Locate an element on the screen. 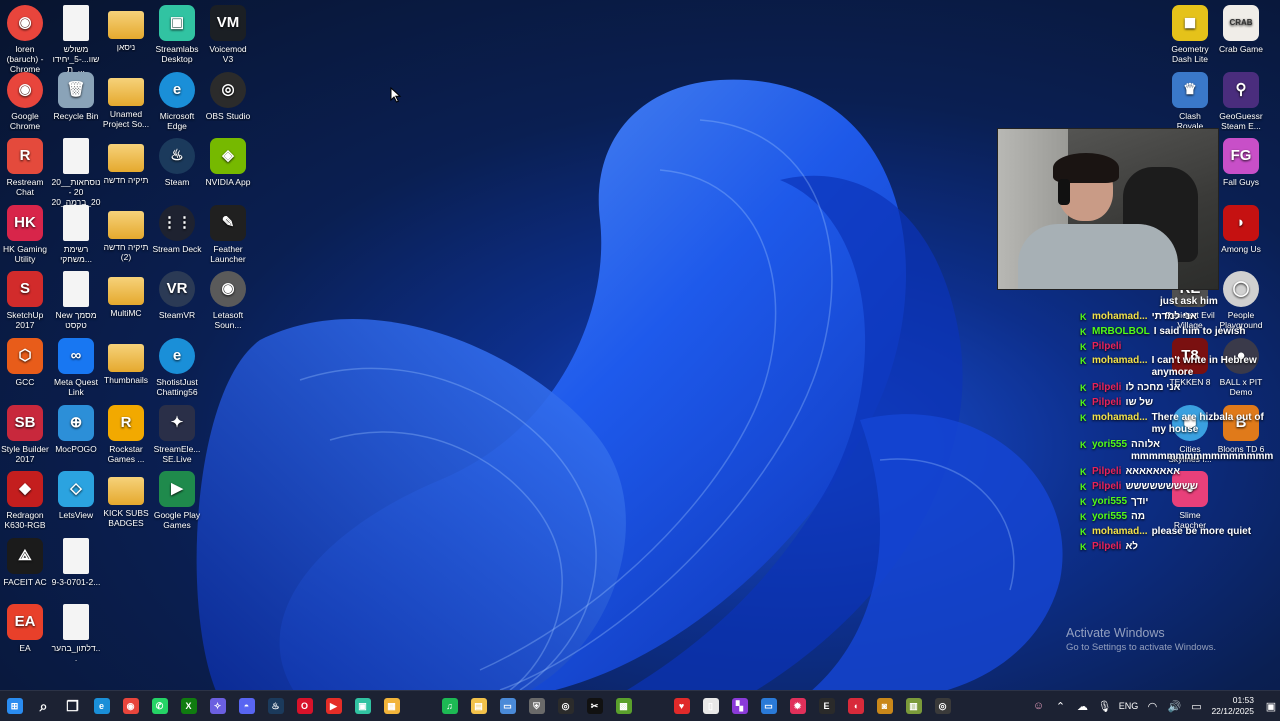 The height and width of the screenshot is (721, 1280). desktop-icon: R Restream Chat is located at coordinates (25, 167).